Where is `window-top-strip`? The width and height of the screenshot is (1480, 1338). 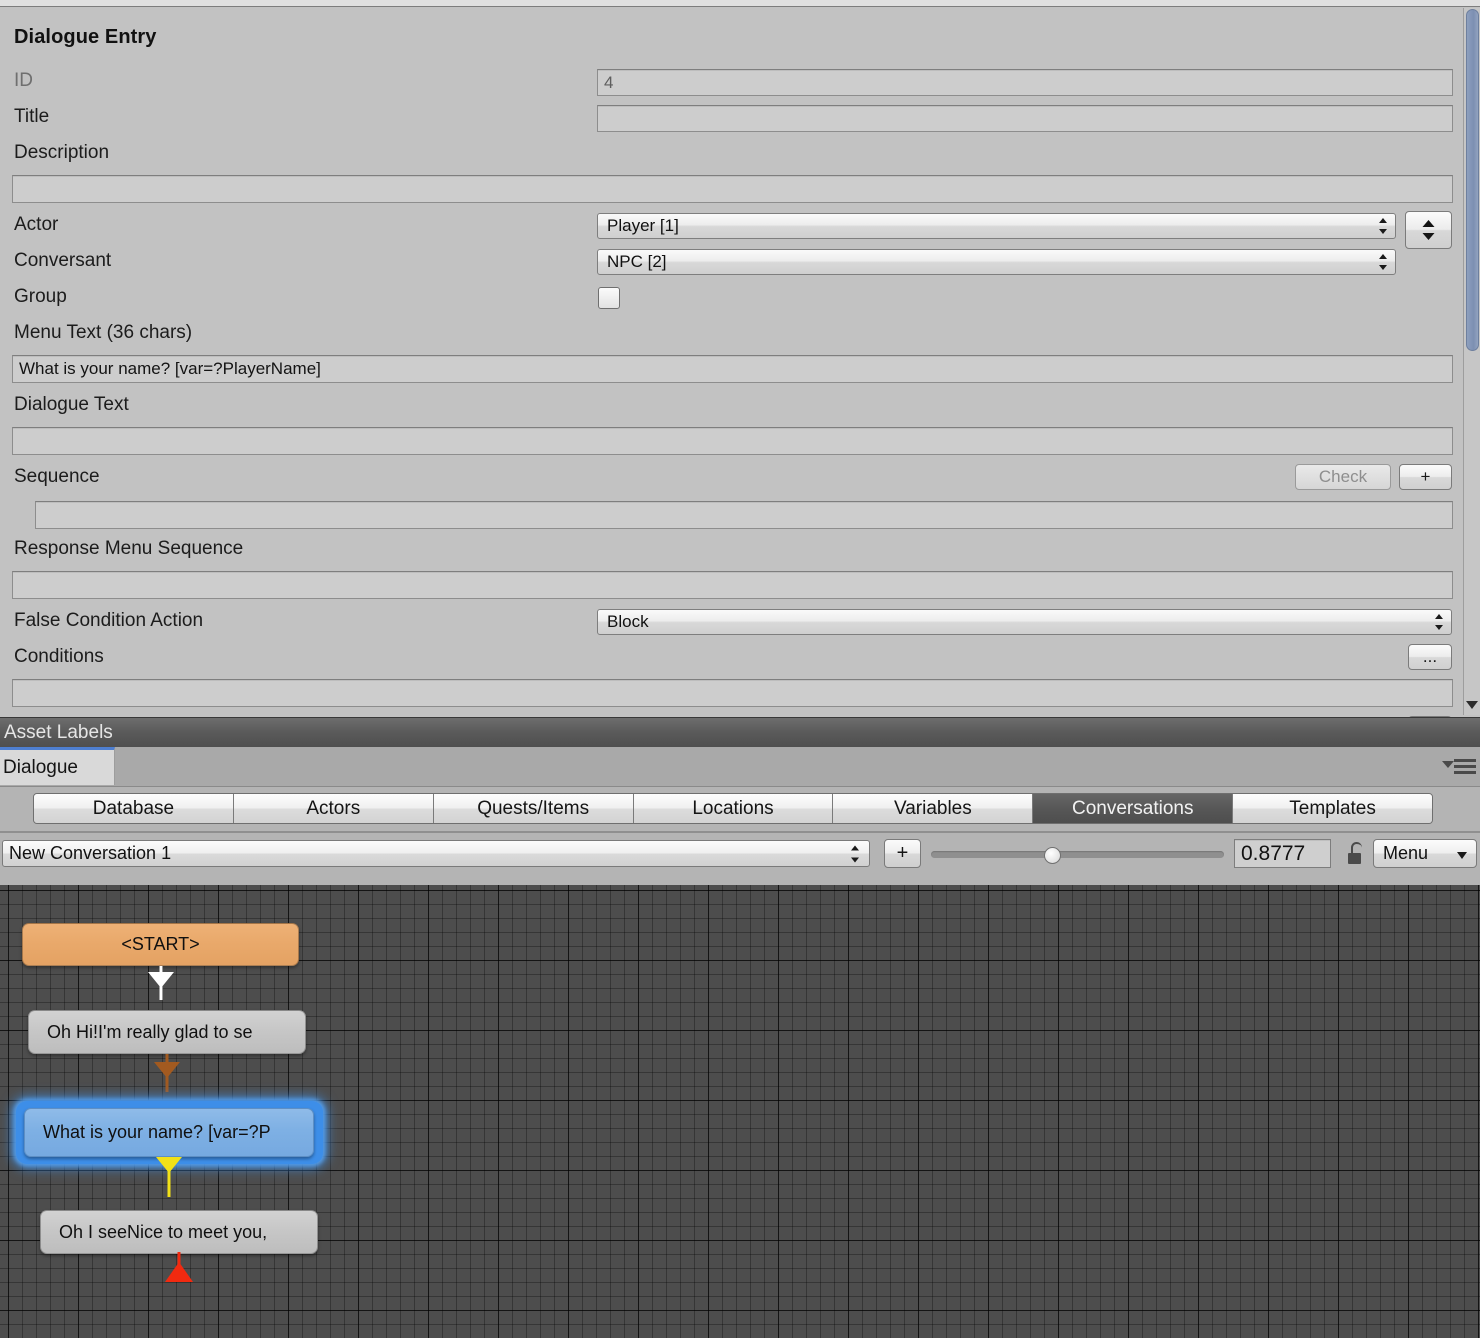 window-top-strip is located at coordinates (740, 3).